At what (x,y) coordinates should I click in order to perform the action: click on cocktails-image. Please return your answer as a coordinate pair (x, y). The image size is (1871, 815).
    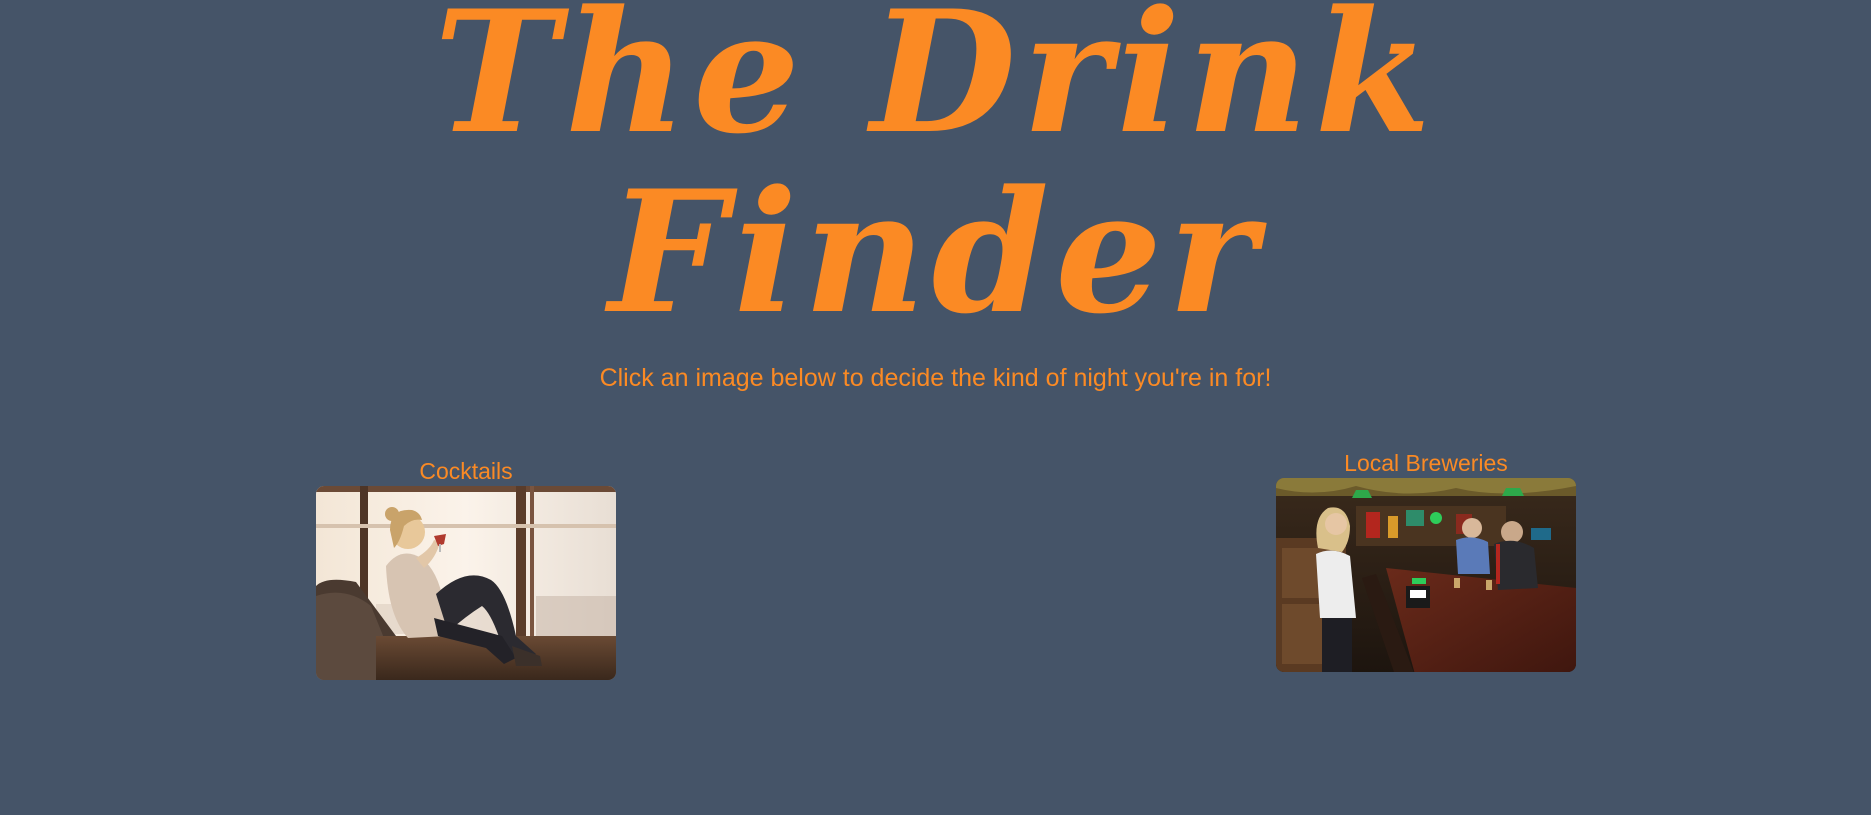
    Looking at the image, I should click on (466, 583).